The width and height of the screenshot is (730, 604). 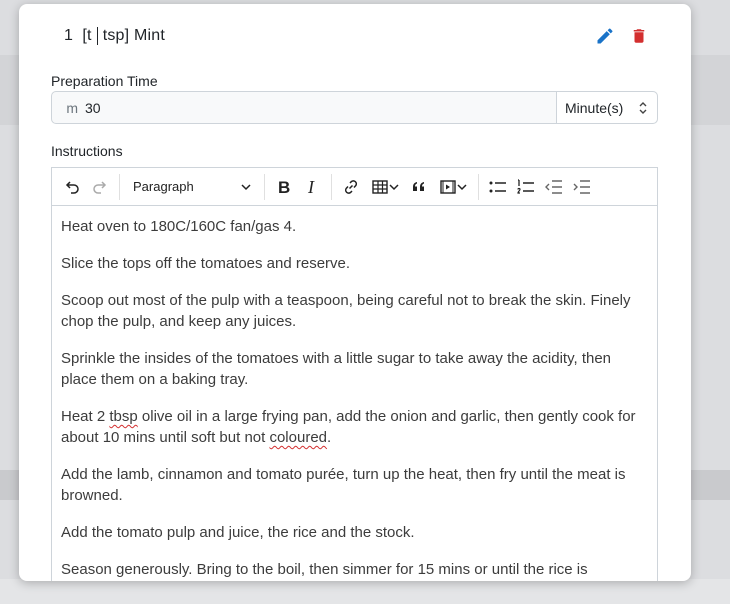 What do you see at coordinates (594, 107) in the screenshot?
I see `time-unit-value: Minute(s)` at bounding box center [594, 107].